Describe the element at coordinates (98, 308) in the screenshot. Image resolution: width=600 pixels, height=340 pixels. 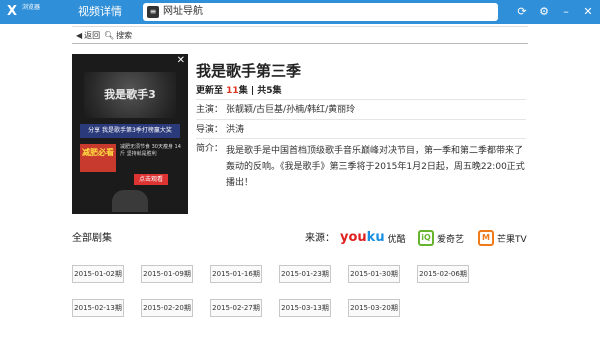
I see `episode-button: 2015-02-13期` at that location.